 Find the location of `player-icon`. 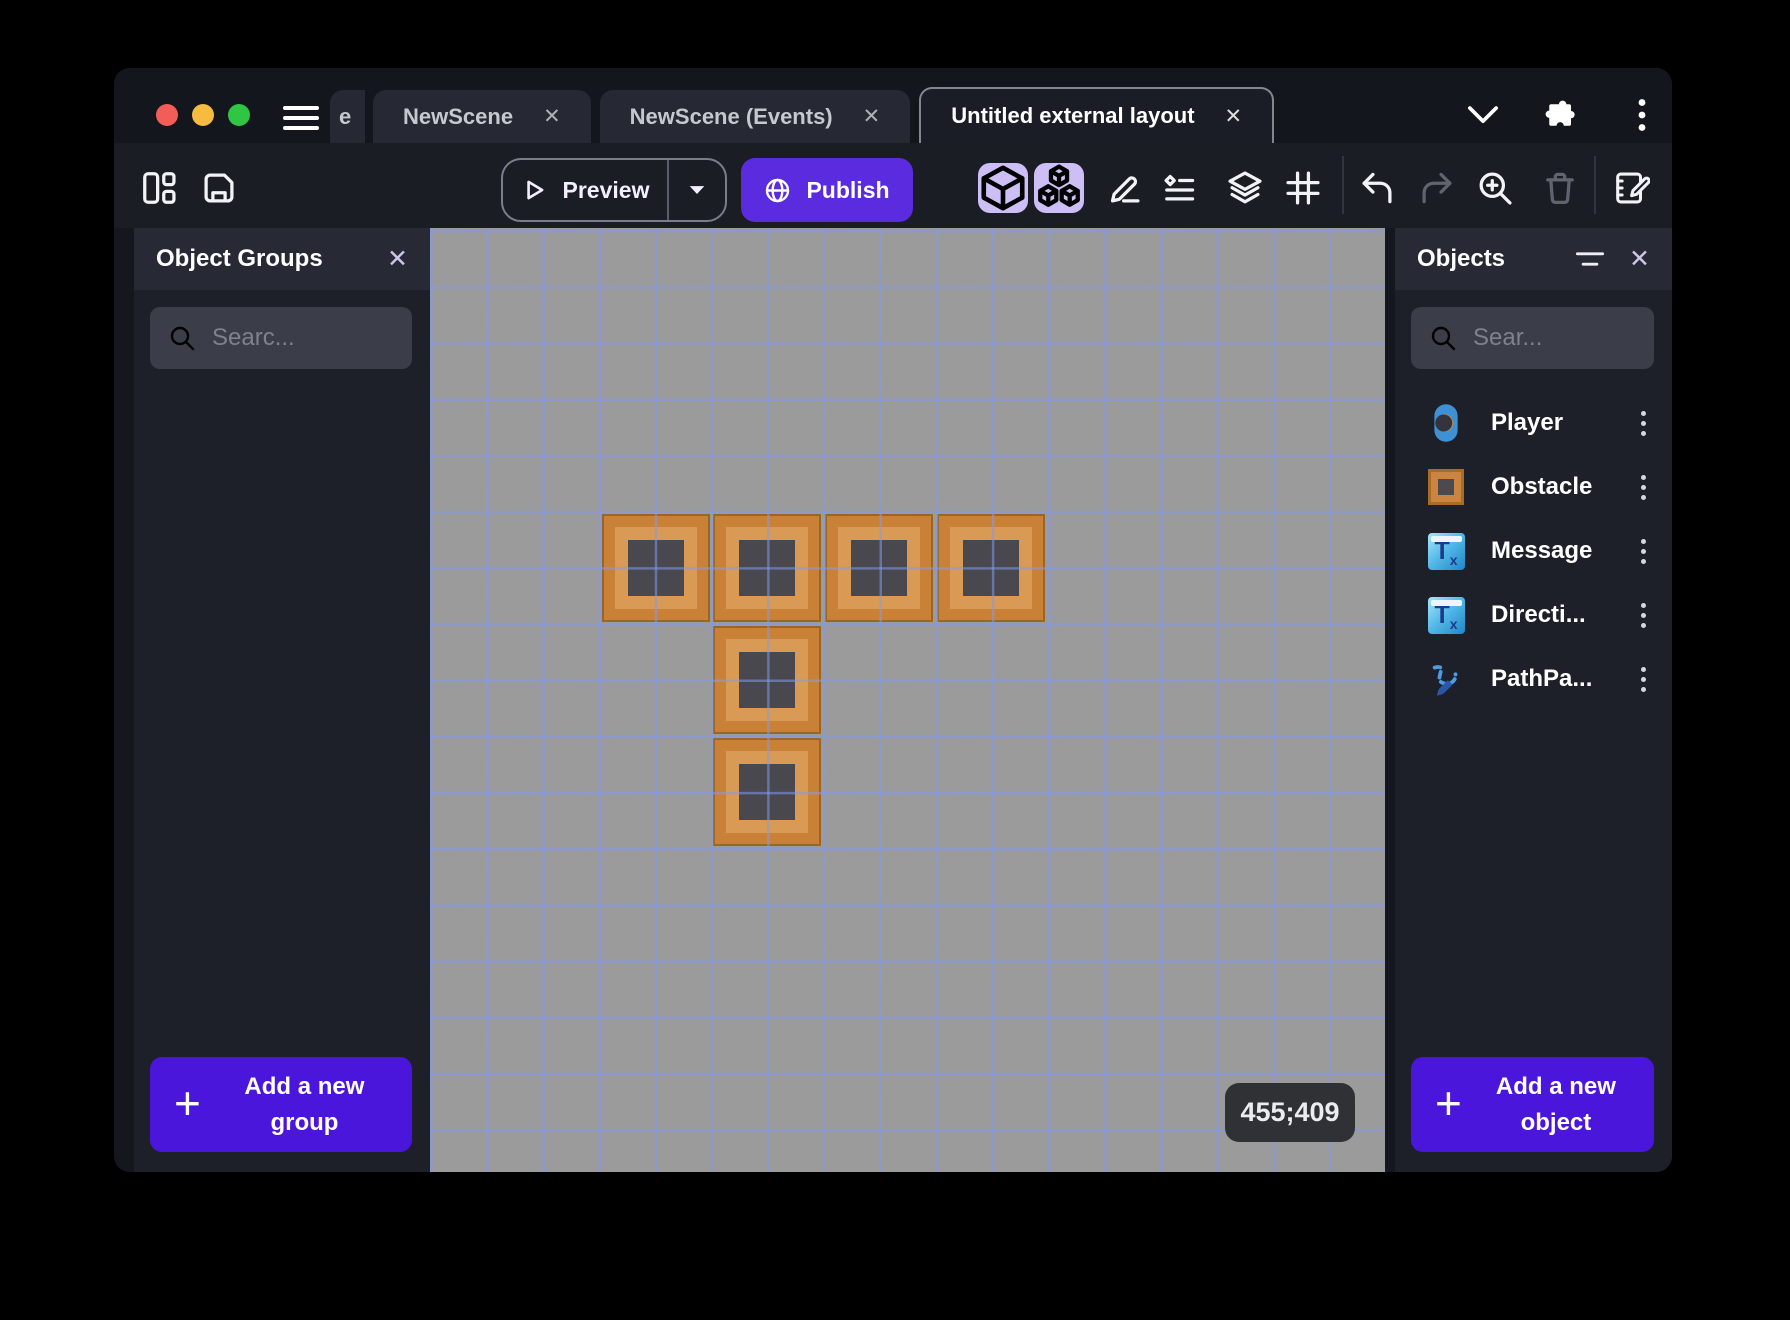

player-icon is located at coordinates (1446, 423).